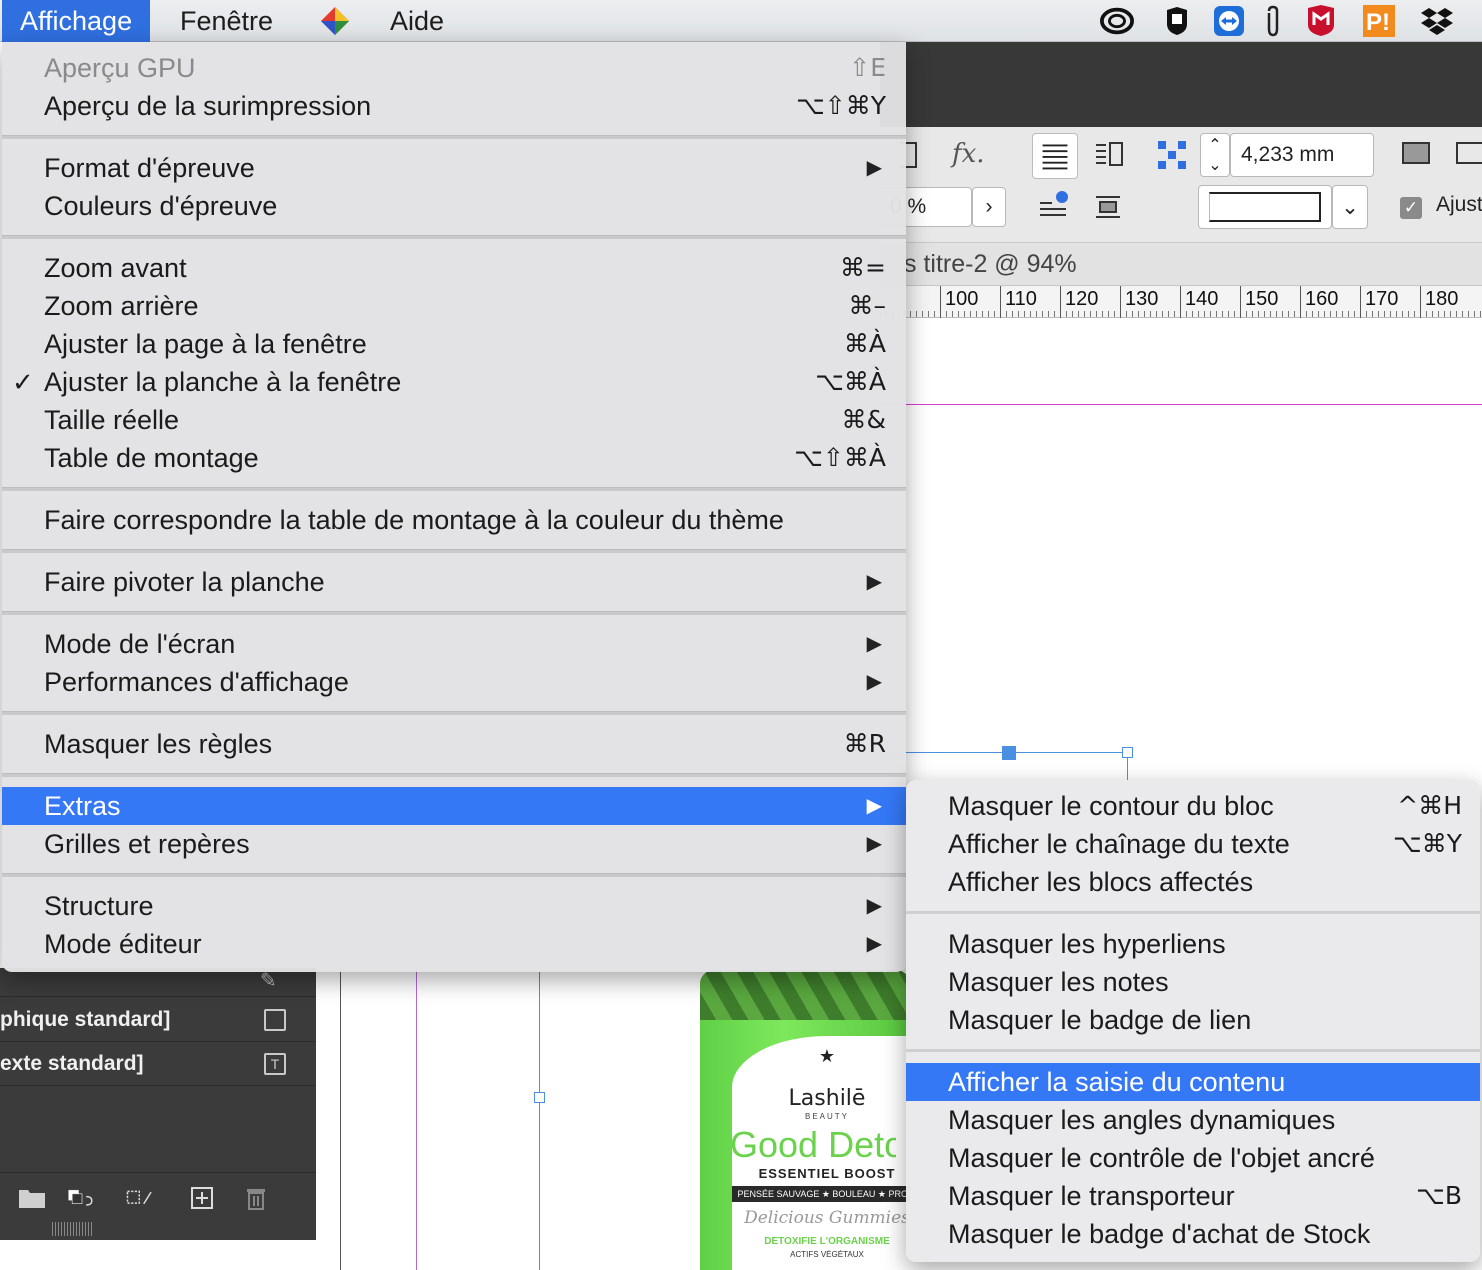 The height and width of the screenshot is (1270, 1482). What do you see at coordinates (256, 1198) in the screenshot?
I see `trash-icon` at bounding box center [256, 1198].